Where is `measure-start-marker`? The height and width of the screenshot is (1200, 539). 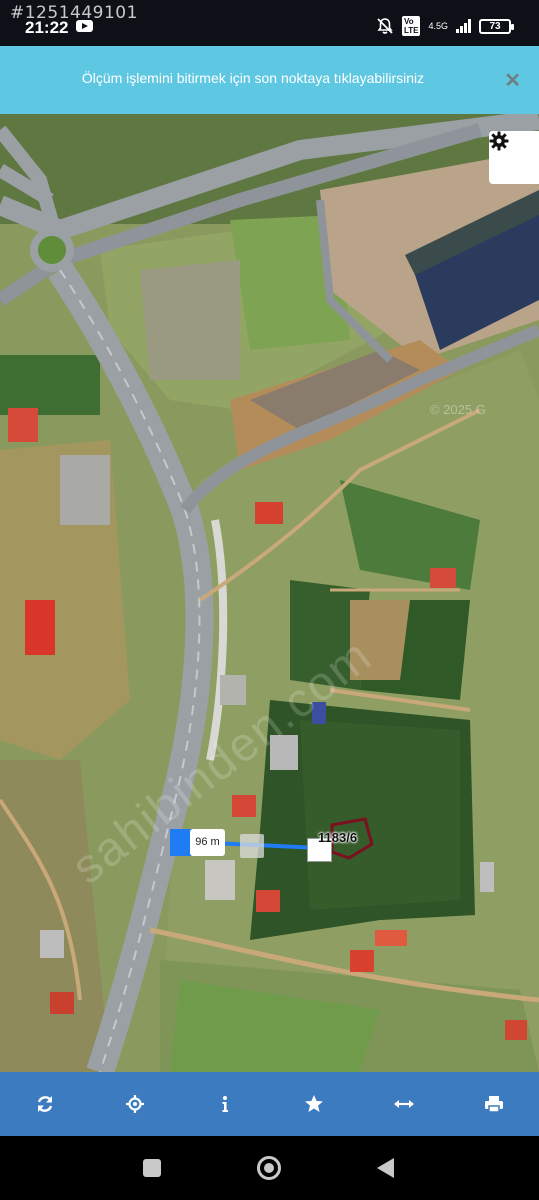 measure-start-marker is located at coordinates (181, 842).